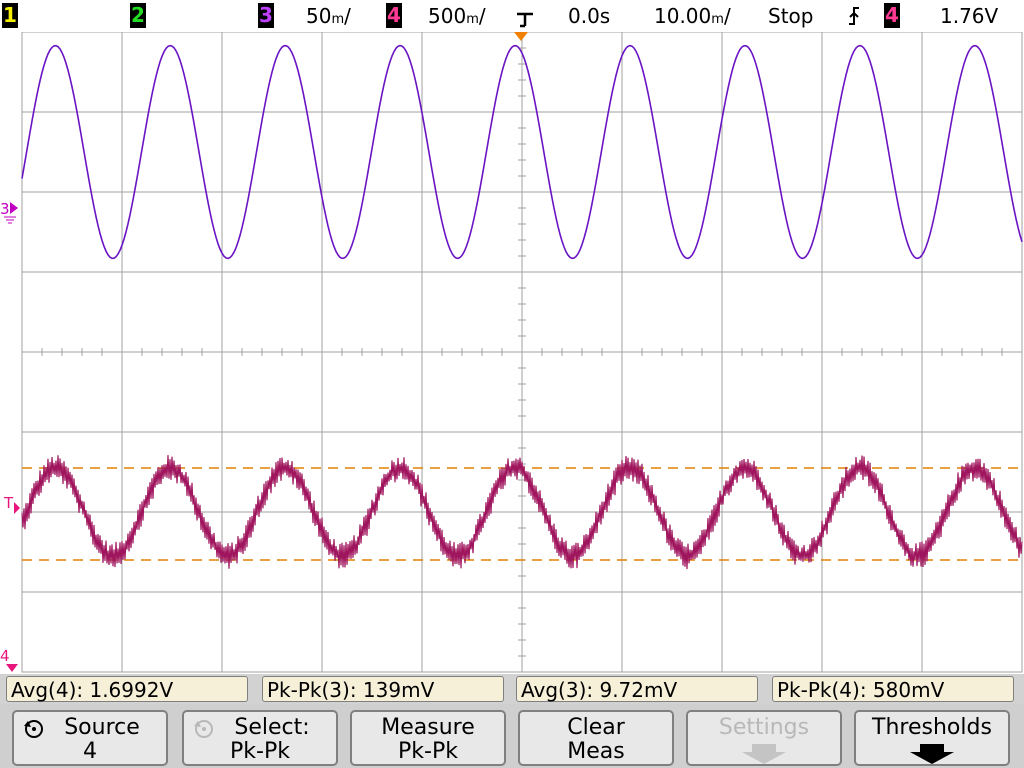  What do you see at coordinates (932, 727) in the screenshot?
I see `thresholds-softkey-label: Thresholds` at bounding box center [932, 727].